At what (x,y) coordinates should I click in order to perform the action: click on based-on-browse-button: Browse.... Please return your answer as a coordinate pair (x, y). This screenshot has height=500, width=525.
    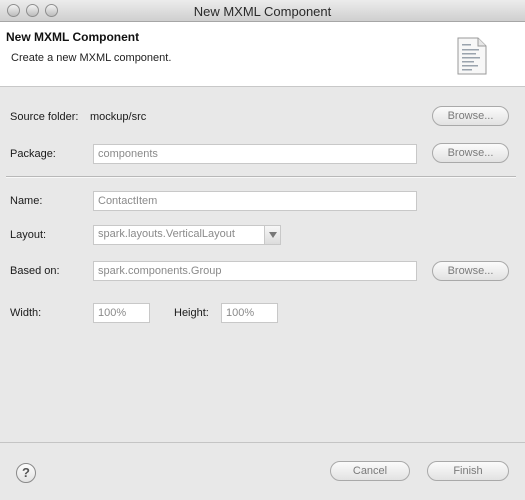
    Looking at the image, I should click on (470, 271).